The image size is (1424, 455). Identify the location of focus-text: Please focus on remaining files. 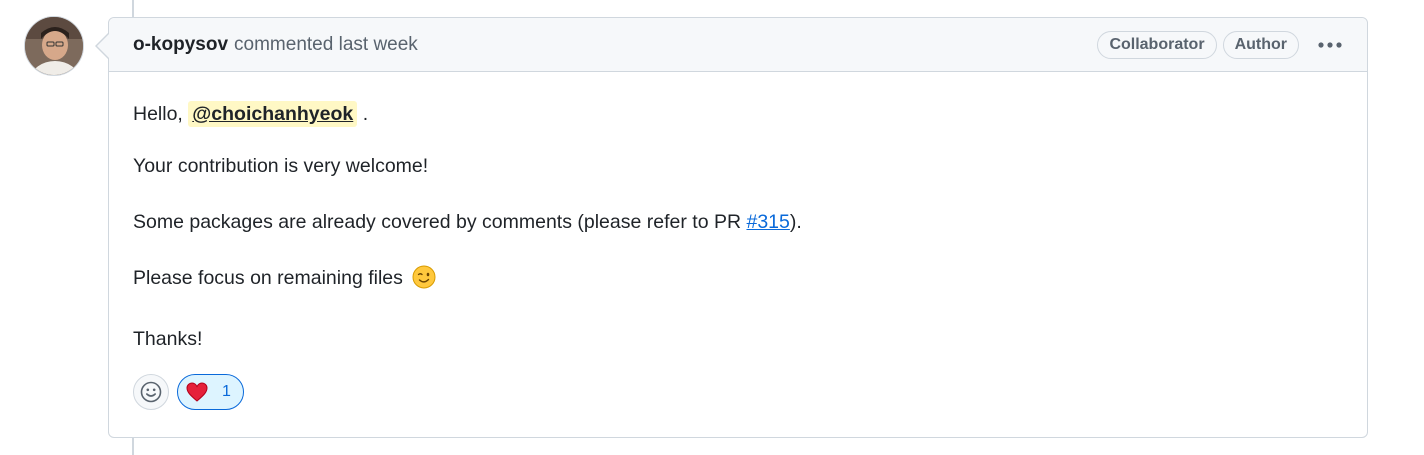
(268, 278).